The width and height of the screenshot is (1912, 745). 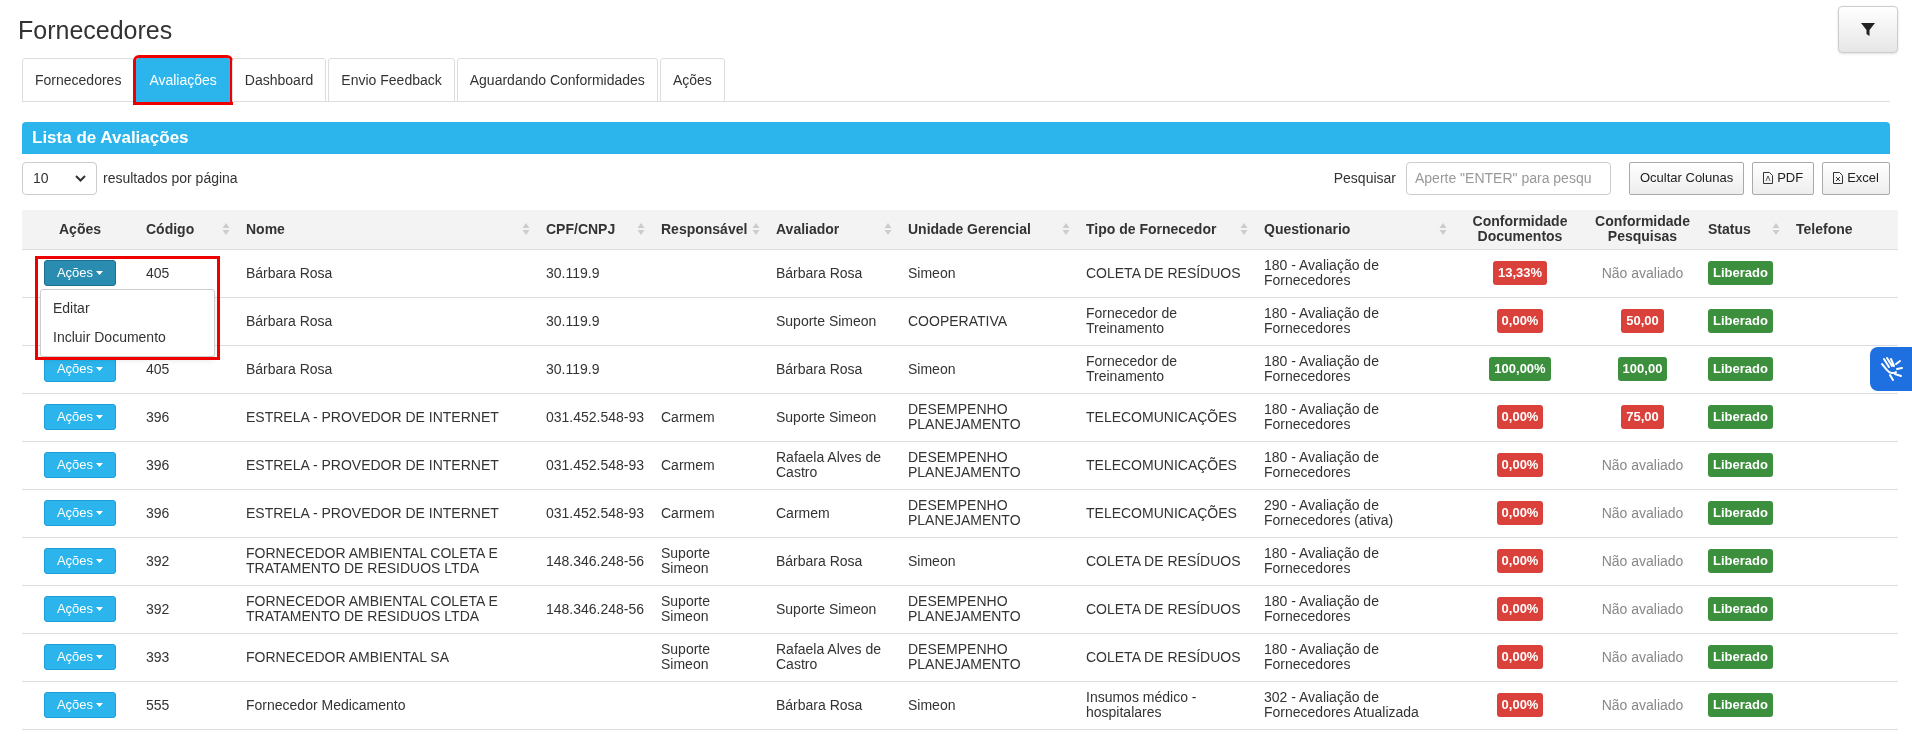 I want to click on menu-item: Editar, so click(x=127, y=308).